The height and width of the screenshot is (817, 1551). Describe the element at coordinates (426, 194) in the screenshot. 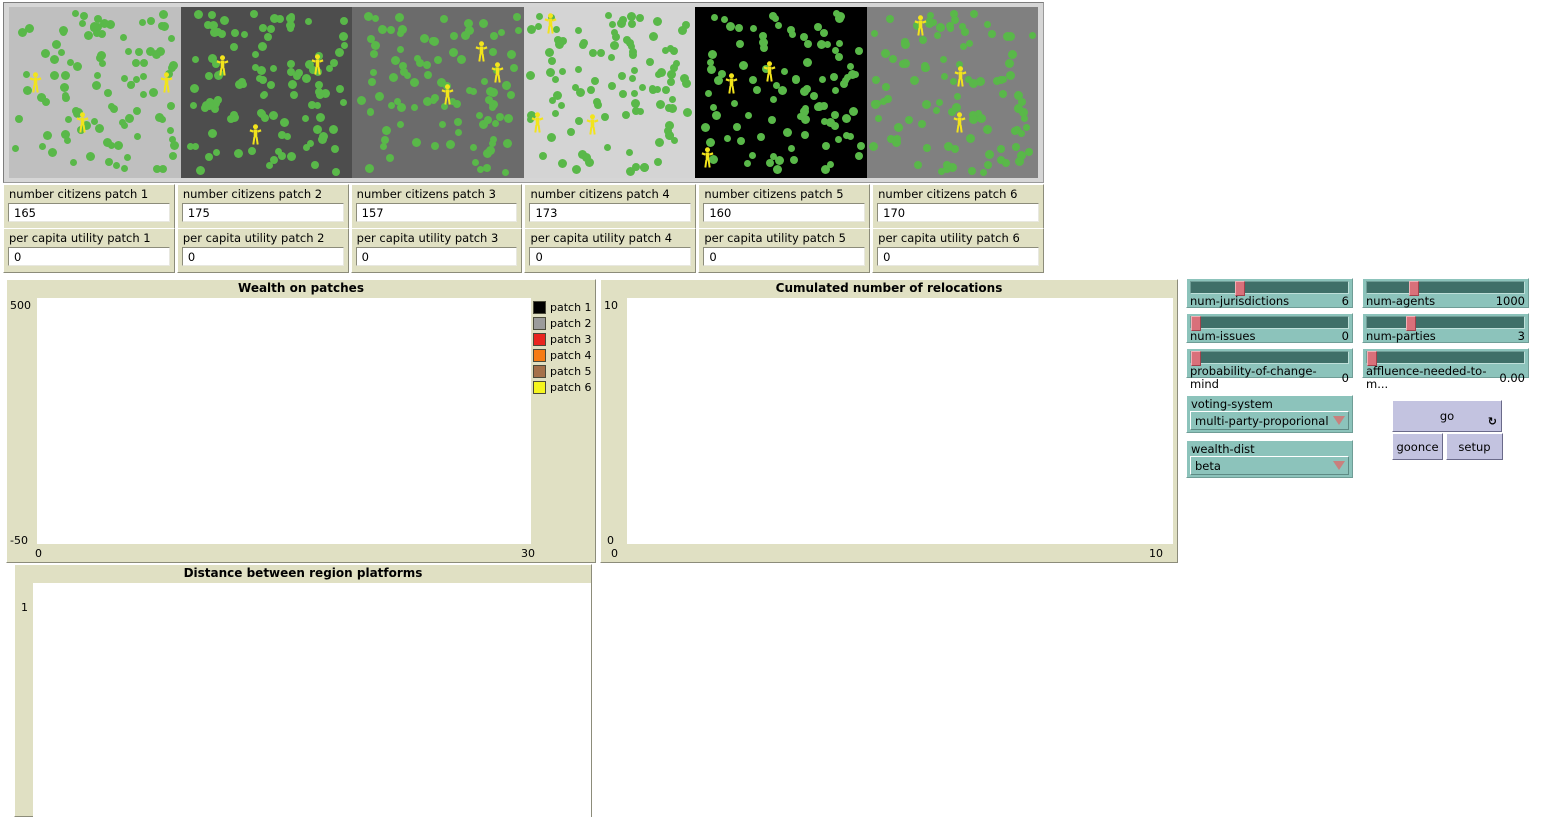

I see `monitor-label: number citizens patch 3` at that location.